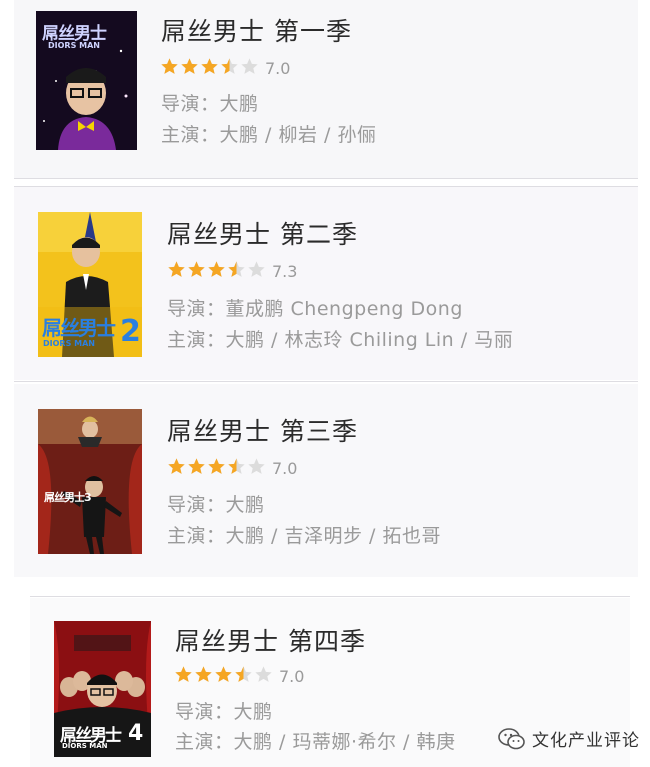 This screenshot has height=767, width=650. Describe the element at coordinates (130, 331) in the screenshot. I see `poster-number: 2` at that location.